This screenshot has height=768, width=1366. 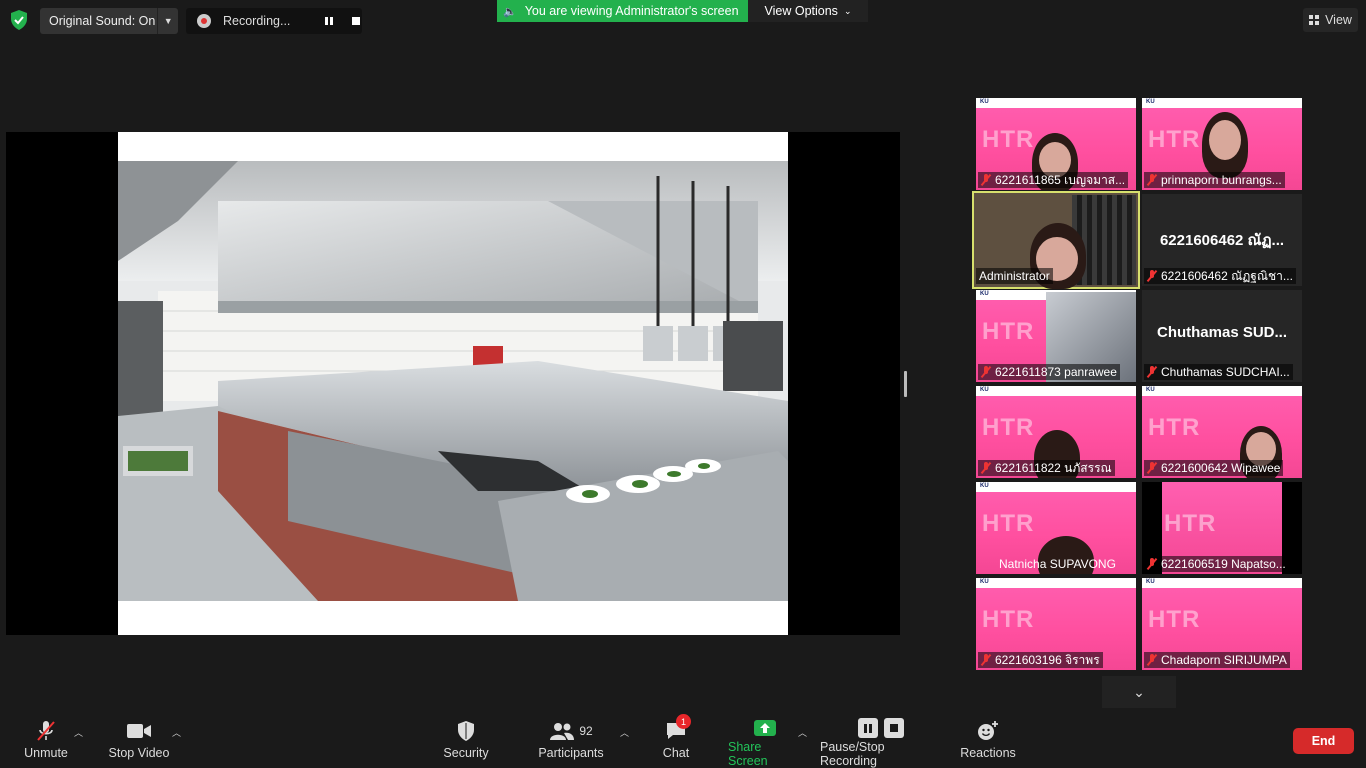 I want to click on viewing-banner: 🔈 You are viewing Administrator's screen, so click(x=622, y=11).